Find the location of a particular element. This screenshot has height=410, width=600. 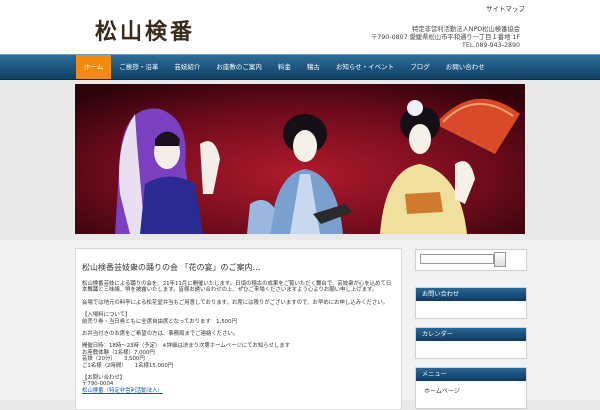

widget-title: メニュー is located at coordinates (471, 374).